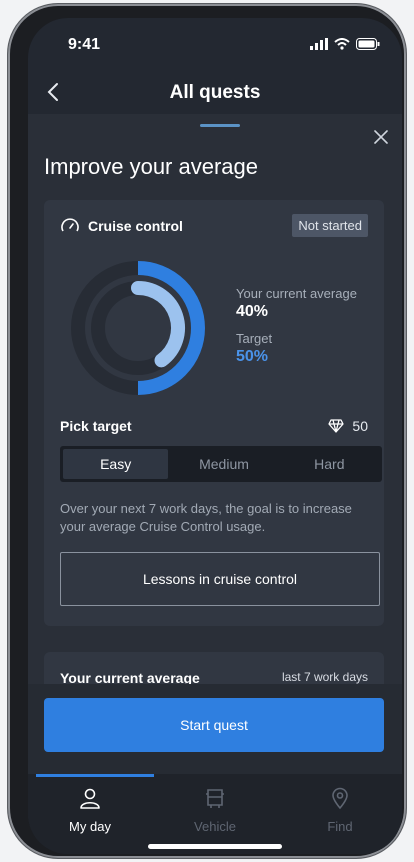 The width and height of the screenshot is (414, 862). What do you see at coordinates (214, 426) in the screenshot?
I see `pick-target-row: Pick target 50` at bounding box center [214, 426].